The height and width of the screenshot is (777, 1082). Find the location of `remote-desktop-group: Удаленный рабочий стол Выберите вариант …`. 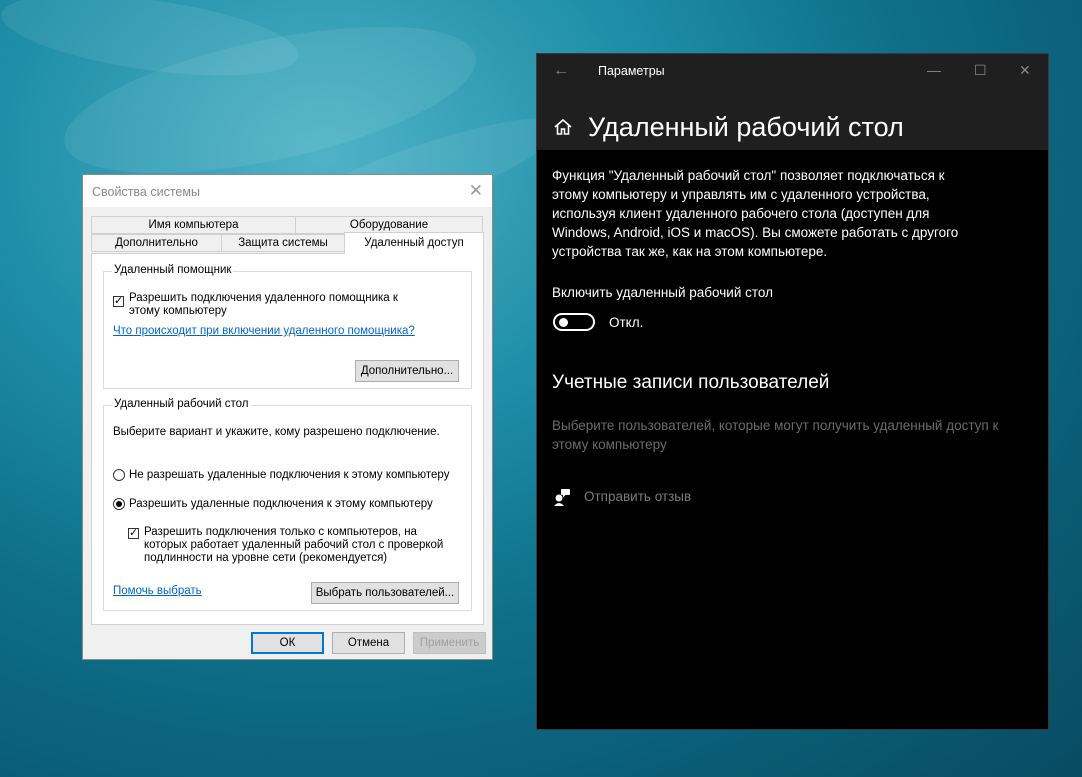

remote-desktop-group: Удаленный рабочий стол Выберите вариант … is located at coordinates (287, 504).